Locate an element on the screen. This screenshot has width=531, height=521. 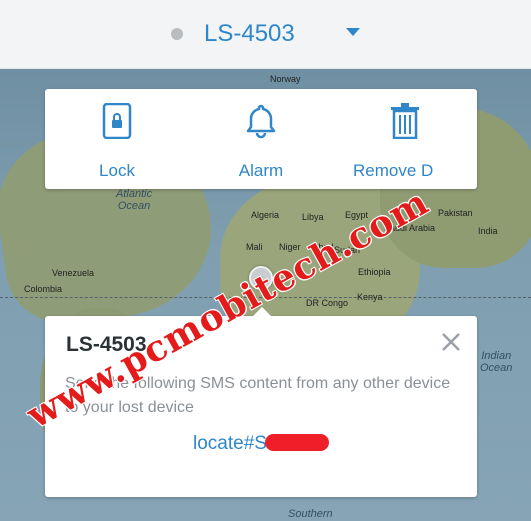
map-label: Mali is located at coordinates (254, 247).